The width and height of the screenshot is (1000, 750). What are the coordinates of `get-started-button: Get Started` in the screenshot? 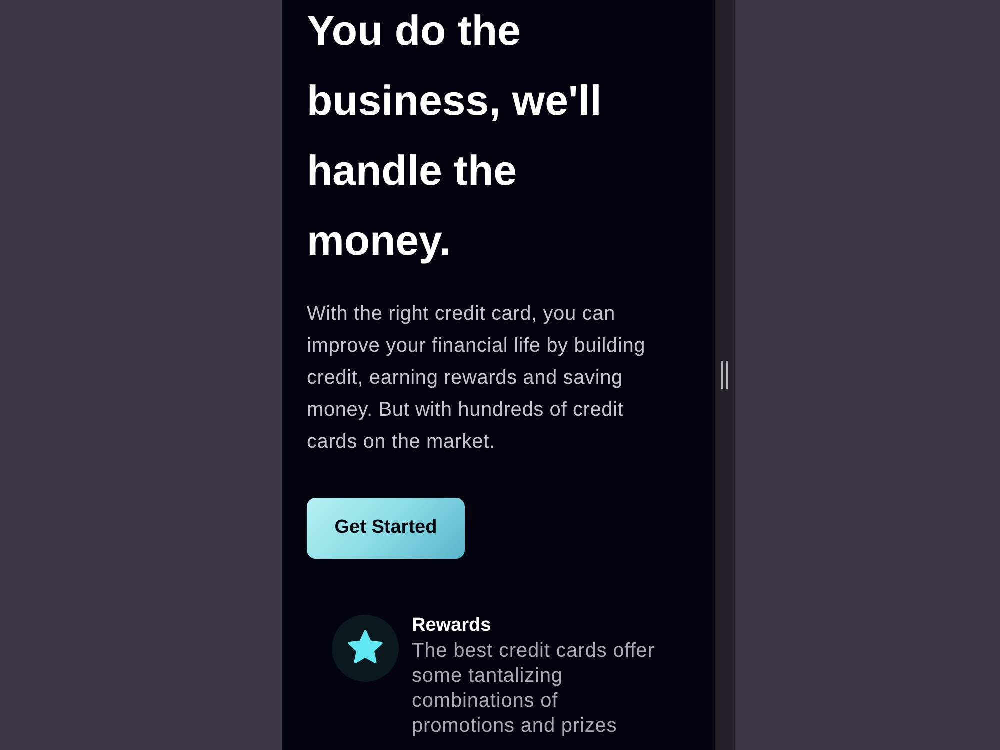 It's located at (386, 528).